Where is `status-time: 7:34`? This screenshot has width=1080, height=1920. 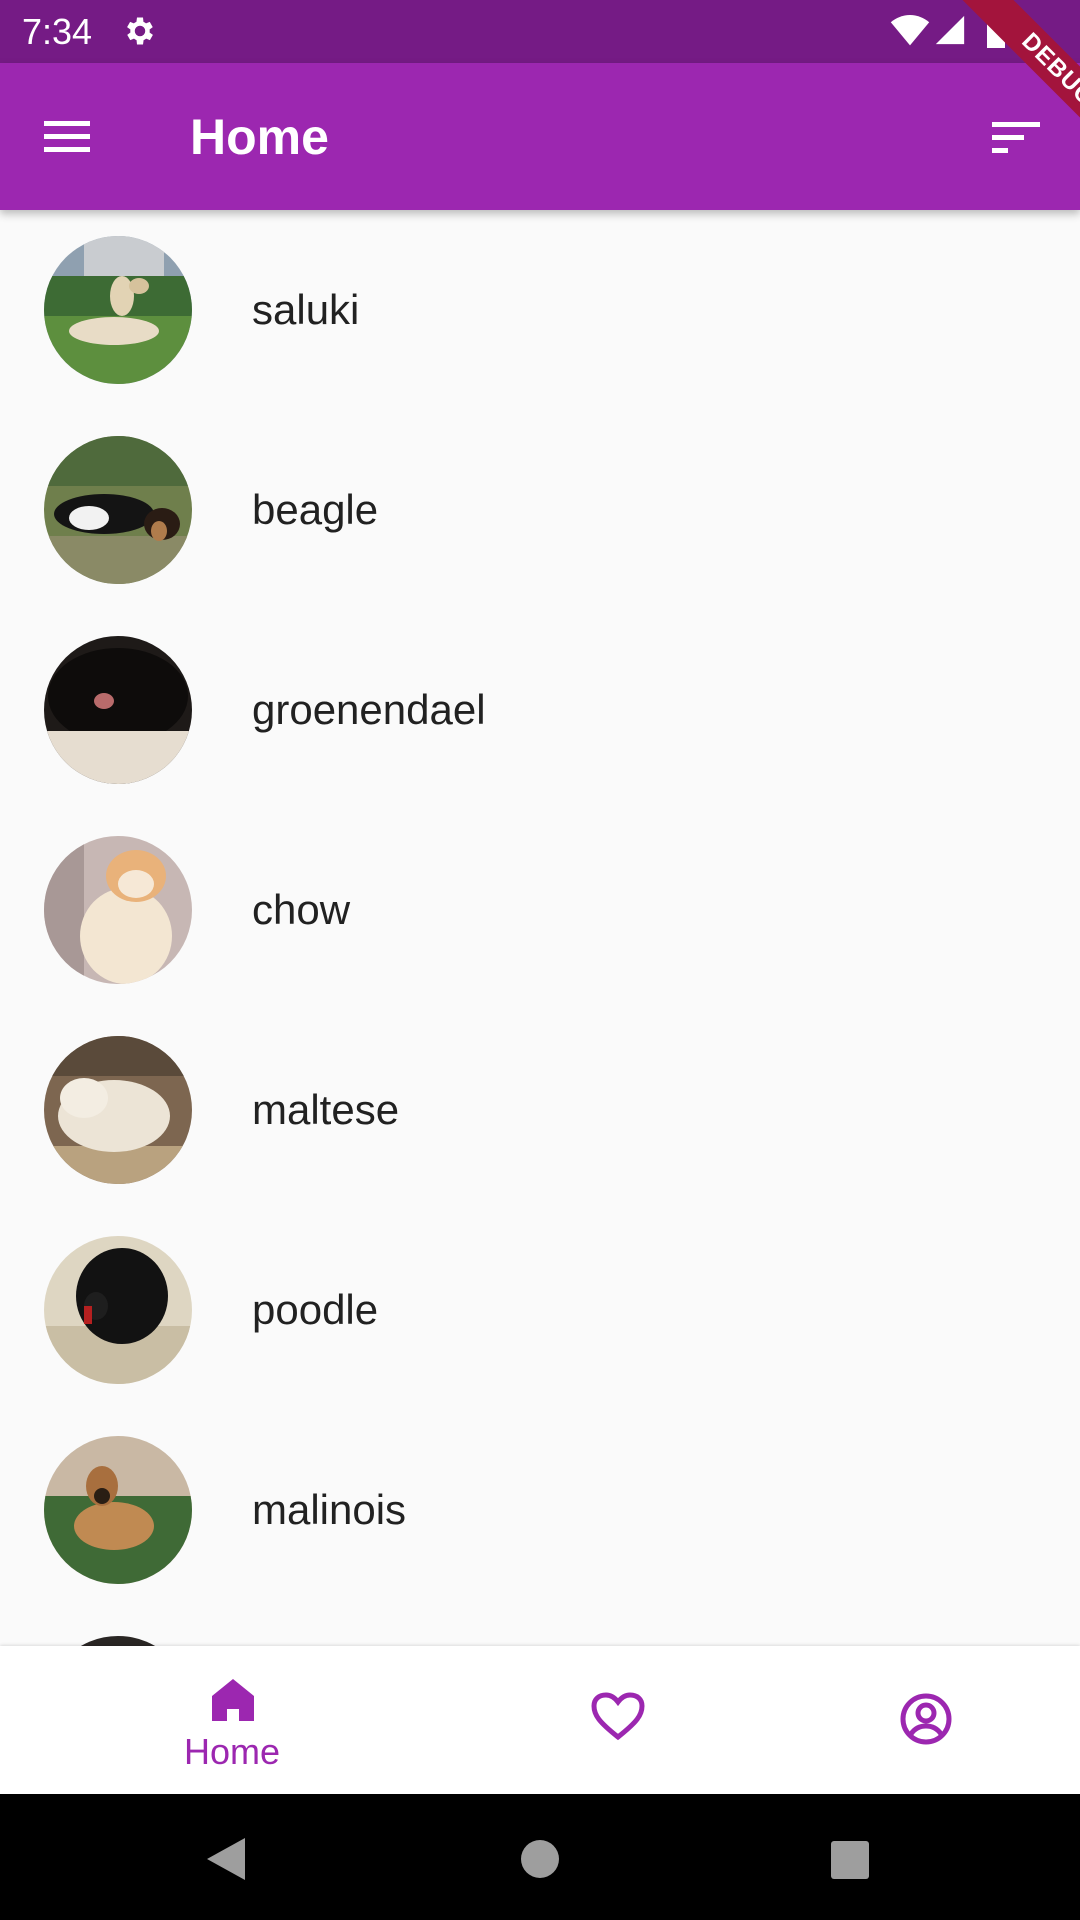 status-time: 7:34 is located at coordinates (57, 31).